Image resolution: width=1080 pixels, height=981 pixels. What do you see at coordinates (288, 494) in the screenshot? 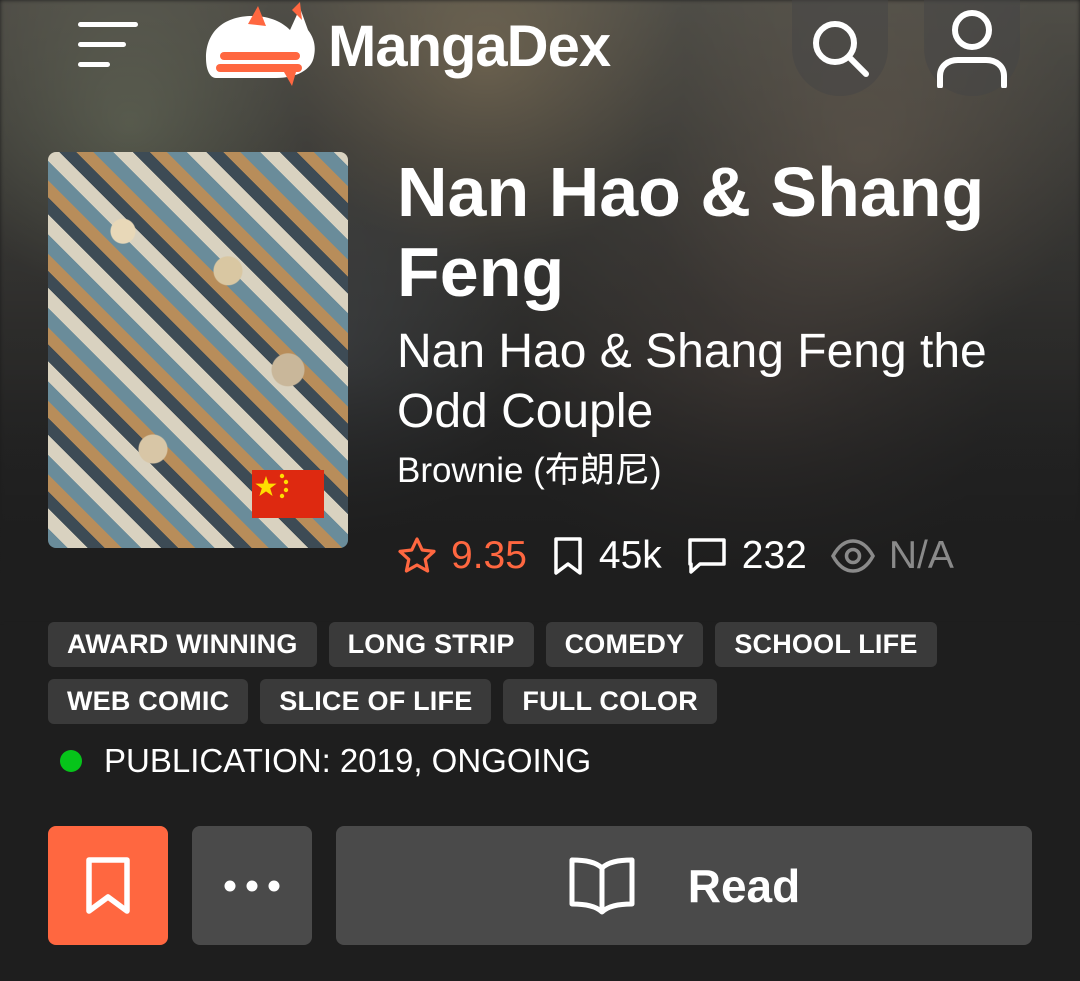
I see `china-flag` at bounding box center [288, 494].